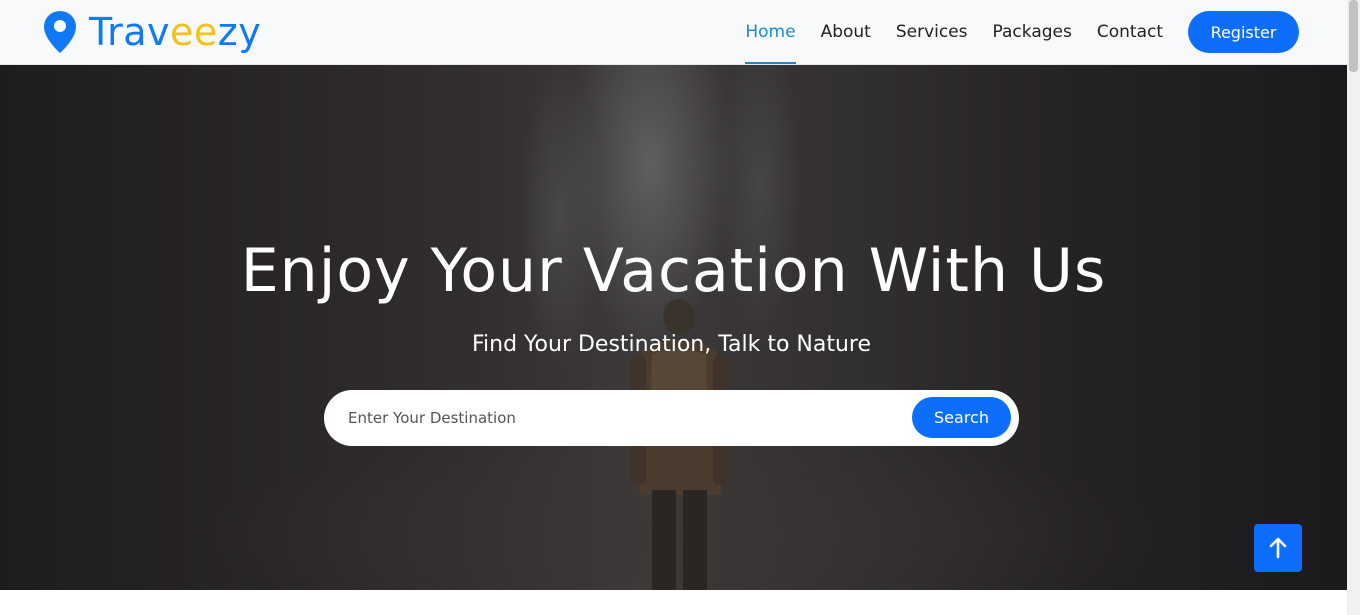  I want to click on scrollbar-thumb, so click(1353, 36).